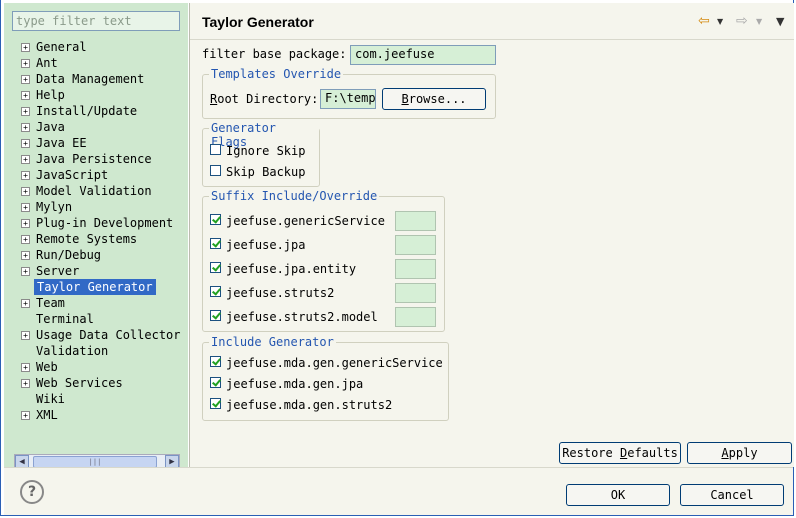 Image resolution: width=796 pixels, height=518 pixels. What do you see at coordinates (61, 47) in the screenshot?
I see `tree-item-label: General` at bounding box center [61, 47].